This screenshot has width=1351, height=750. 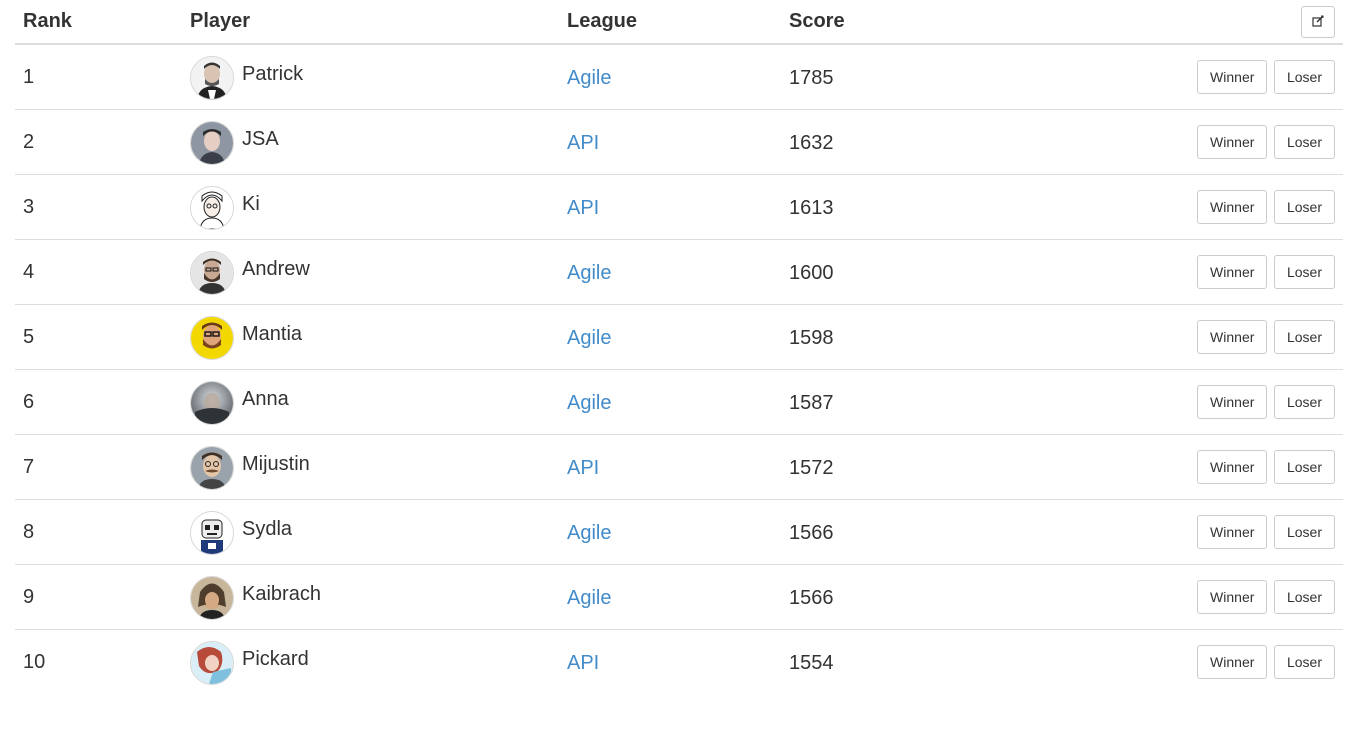 What do you see at coordinates (98, 532) in the screenshot?
I see `rank-cell: 8` at bounding box center [98, 532].